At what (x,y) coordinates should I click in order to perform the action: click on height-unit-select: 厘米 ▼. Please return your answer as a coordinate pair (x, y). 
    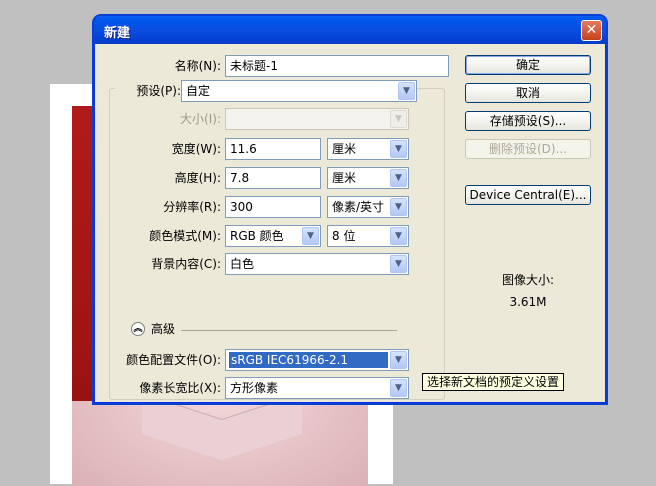
    Looking at the image, I should click on (368, 178).